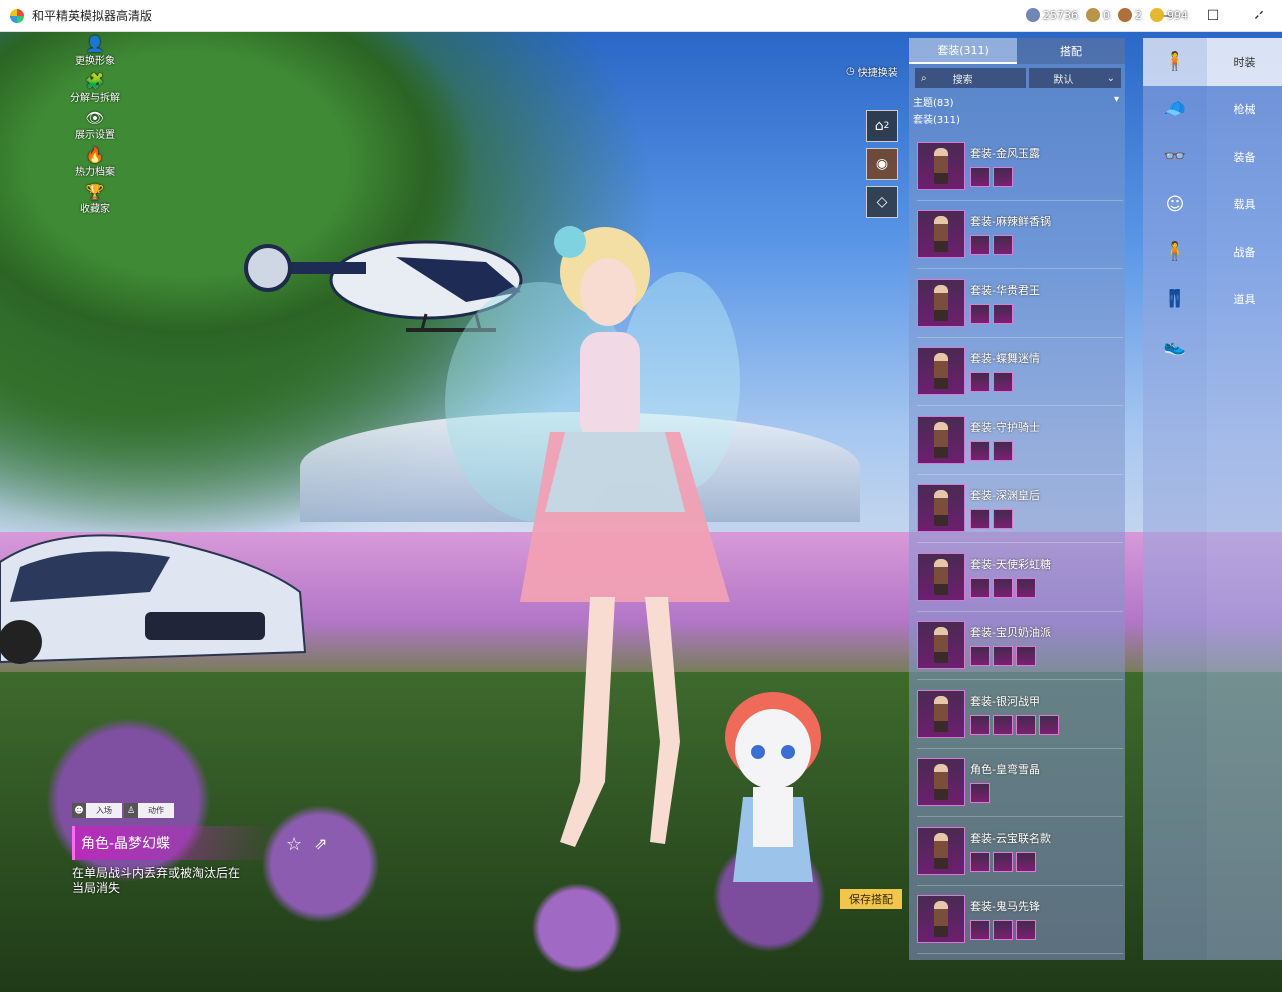  What do you see at coordinates (1175, 252) in the screenshot?
I see `outfit-icon: 🧍` at bounding box center [1175, 252].